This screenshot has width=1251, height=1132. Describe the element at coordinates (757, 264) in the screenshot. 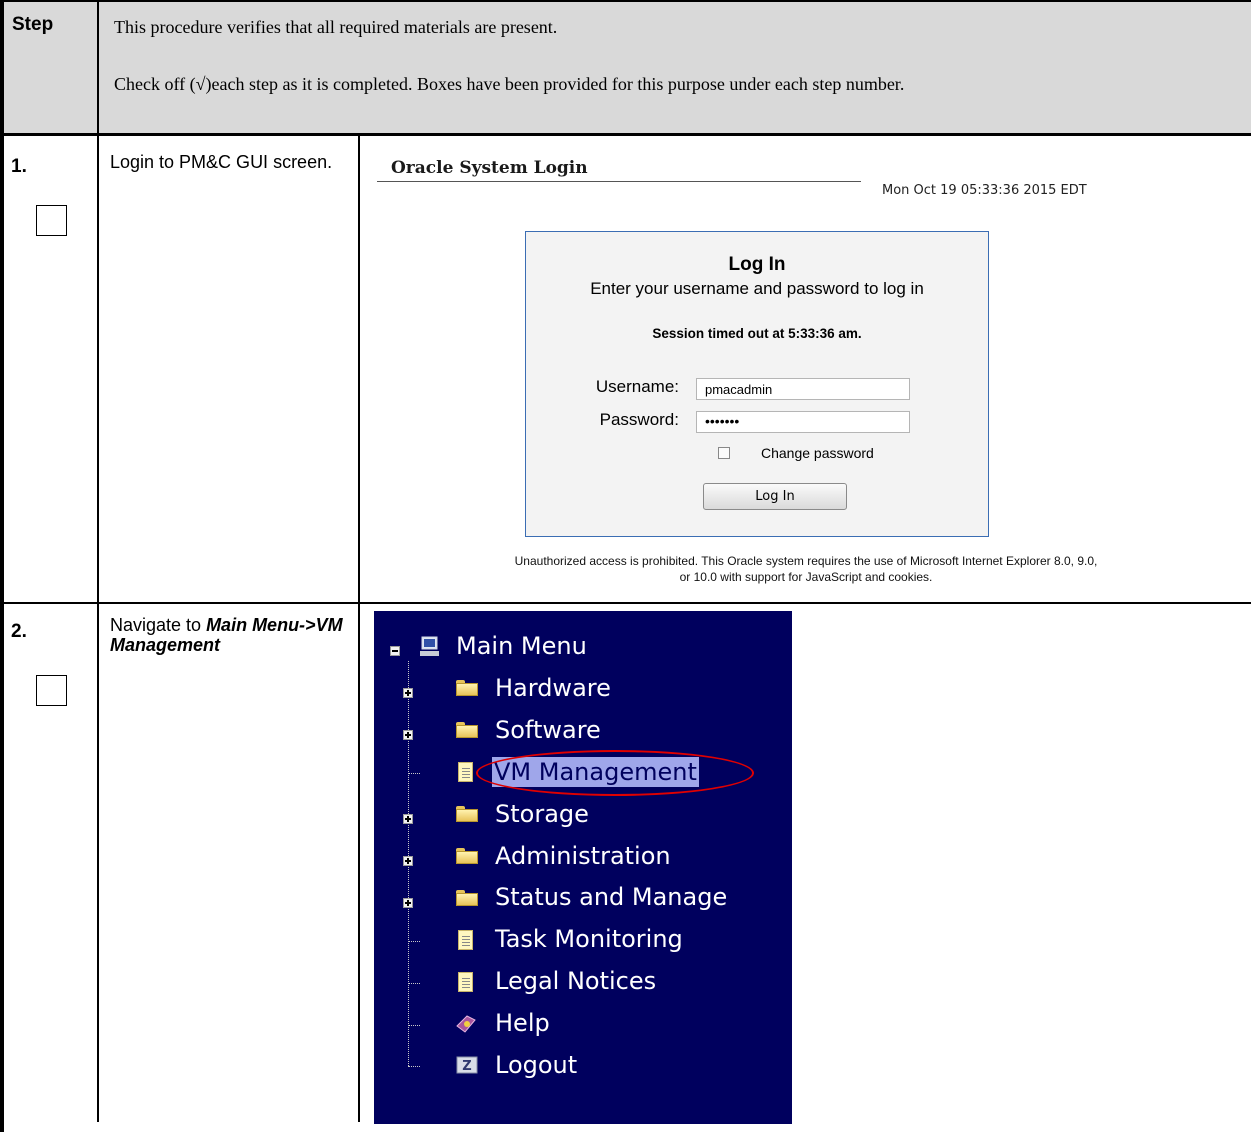

I see `login-panel-title: Log In` at that location.